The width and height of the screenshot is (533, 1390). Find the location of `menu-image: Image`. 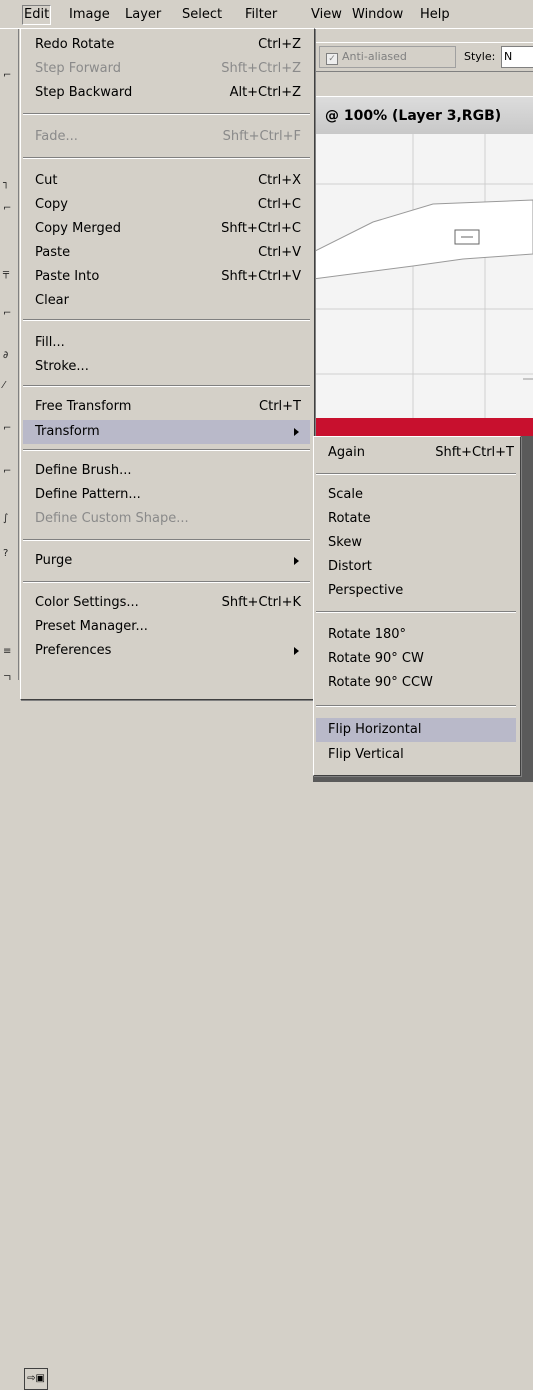

menu-image: Image is located at coordinates (89, 15).